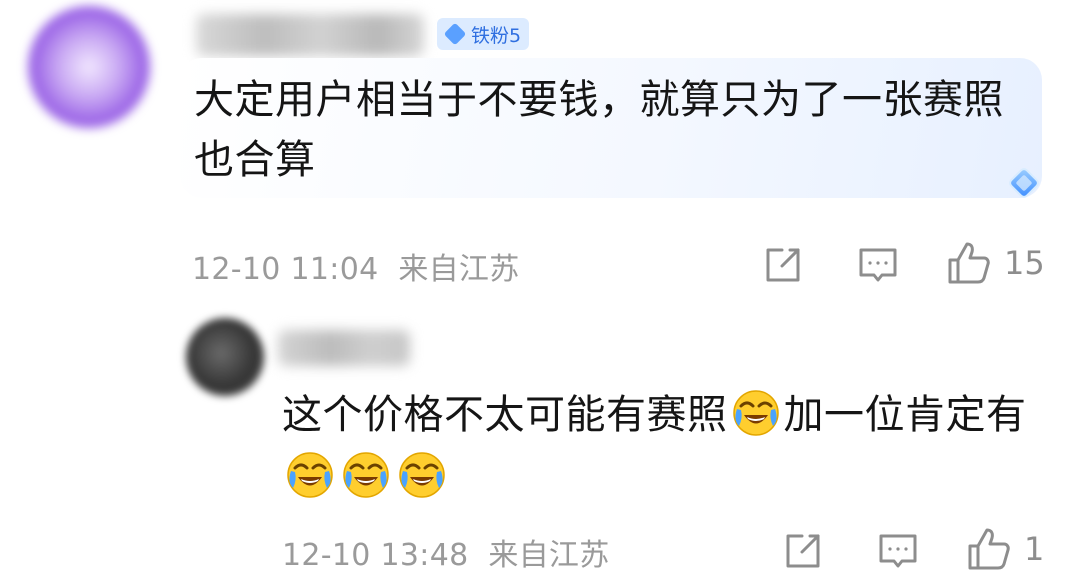  I want to click on like-count: 1, so click(1034, 549).